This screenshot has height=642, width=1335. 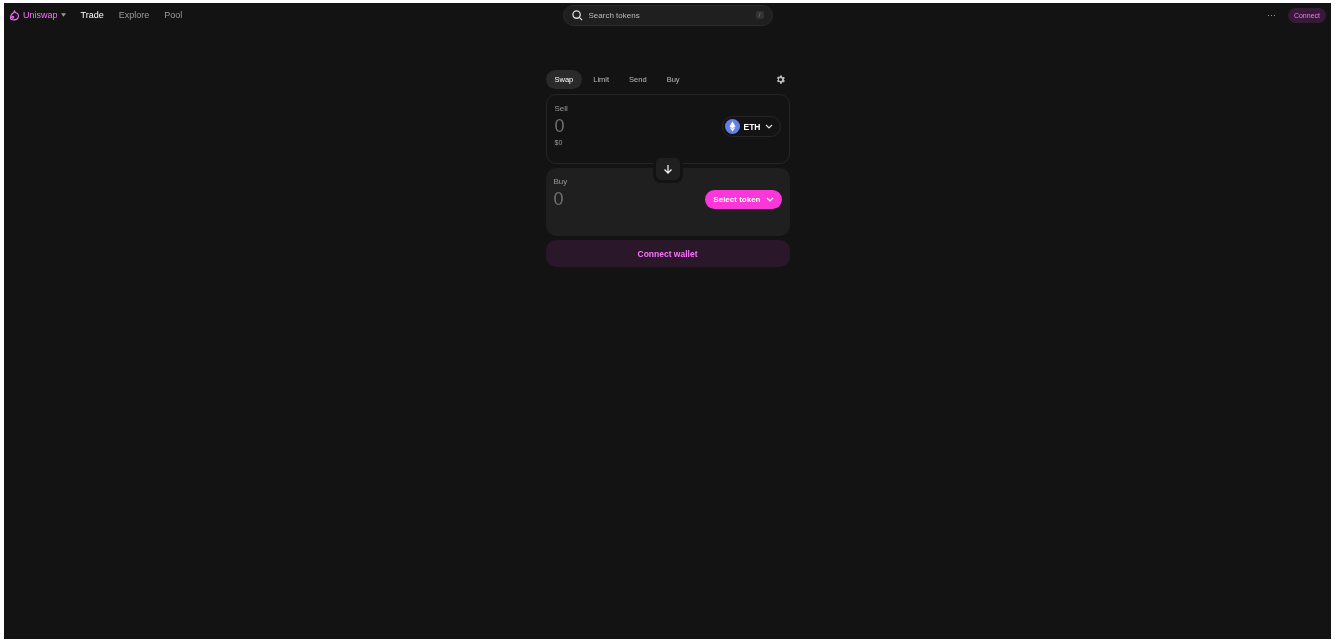 I want to click on amount-input: 0, so click(x=559, y=126).